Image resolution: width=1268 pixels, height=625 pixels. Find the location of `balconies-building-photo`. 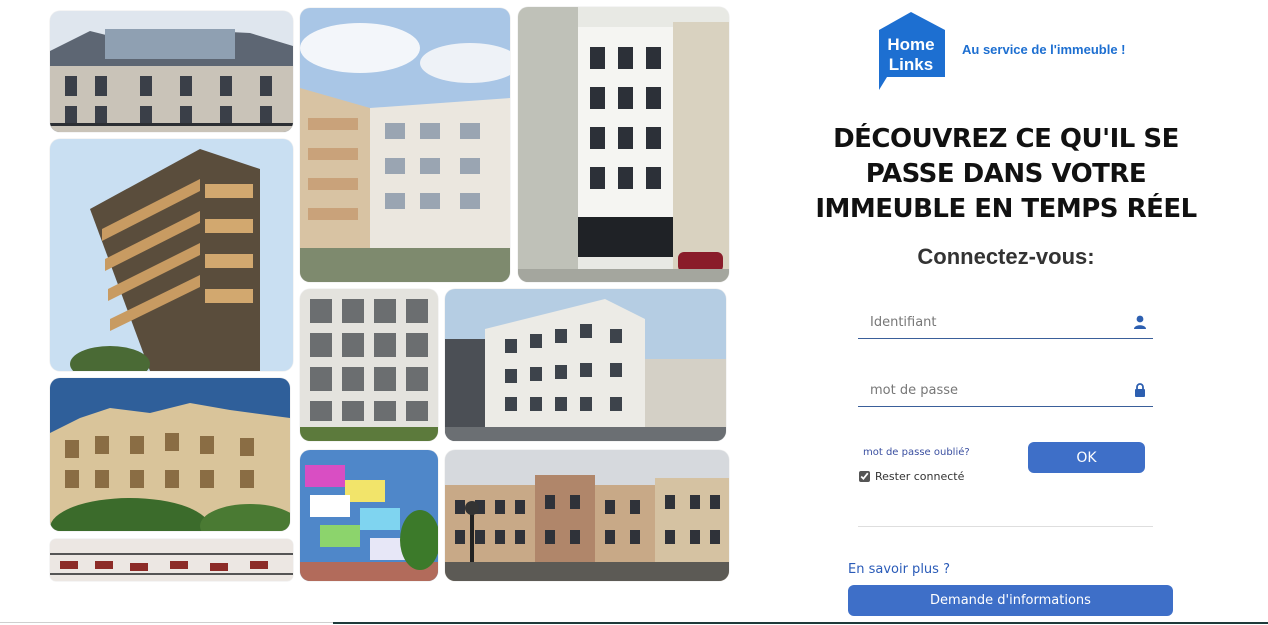

balconies-building-photo is located at coordinates (171, 560).